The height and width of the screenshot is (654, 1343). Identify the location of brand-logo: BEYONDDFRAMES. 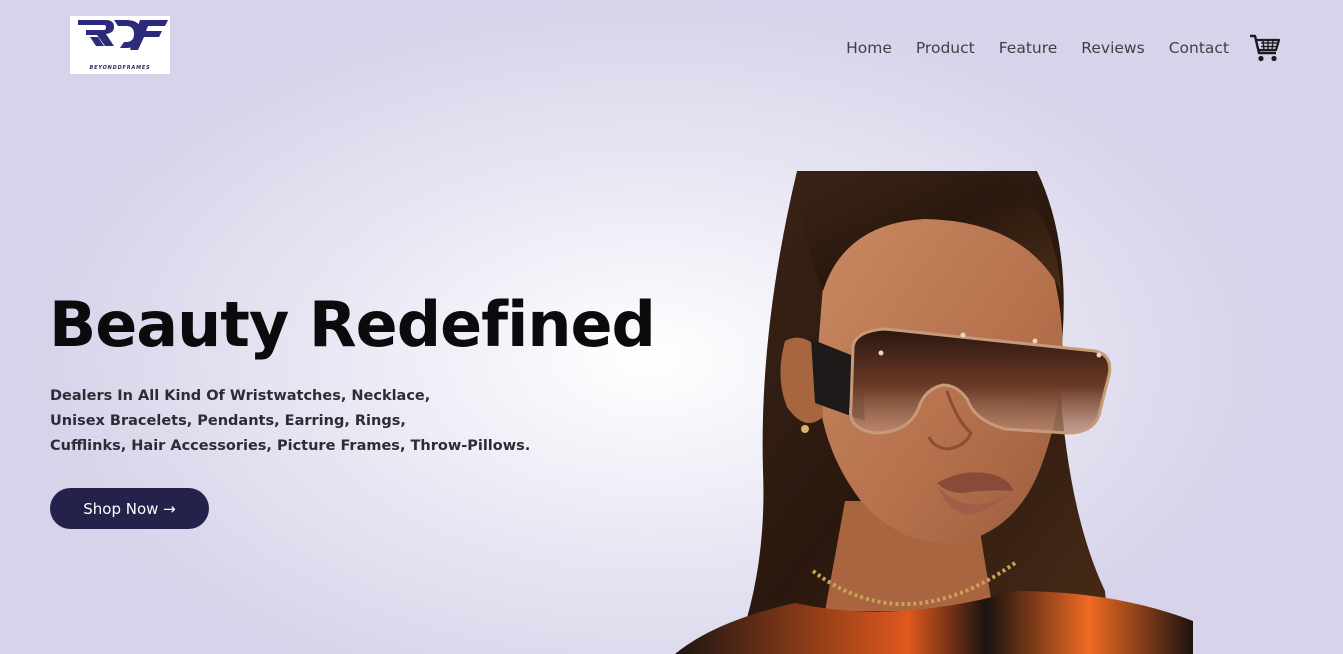
(120, 45).